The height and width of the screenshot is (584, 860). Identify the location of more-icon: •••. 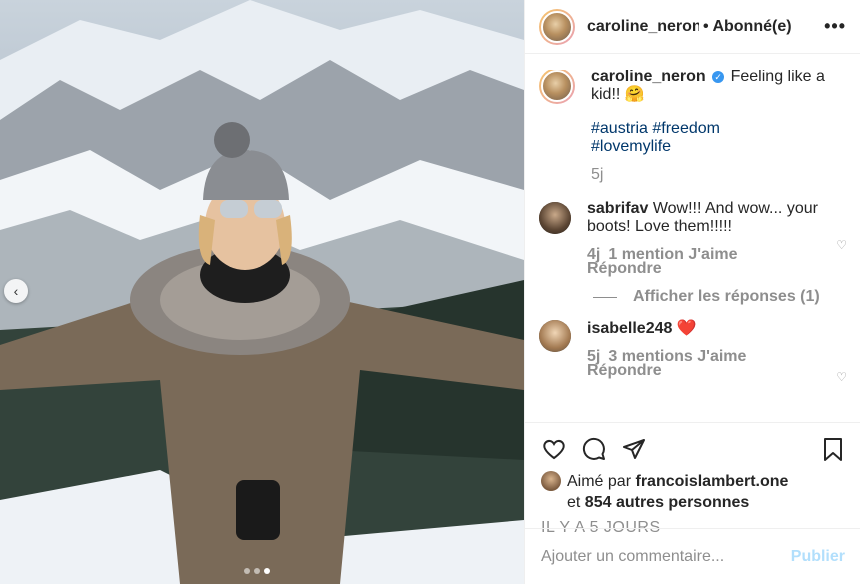
(835, 26).